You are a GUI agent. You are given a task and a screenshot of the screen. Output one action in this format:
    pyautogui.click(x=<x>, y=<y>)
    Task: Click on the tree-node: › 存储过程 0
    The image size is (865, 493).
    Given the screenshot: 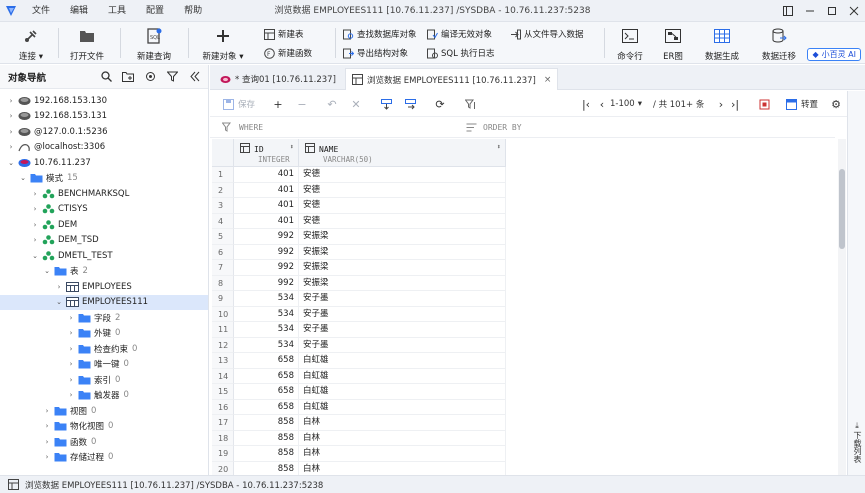 What is the action you would take?
    pyautogui.click(x=104, y=458)
    